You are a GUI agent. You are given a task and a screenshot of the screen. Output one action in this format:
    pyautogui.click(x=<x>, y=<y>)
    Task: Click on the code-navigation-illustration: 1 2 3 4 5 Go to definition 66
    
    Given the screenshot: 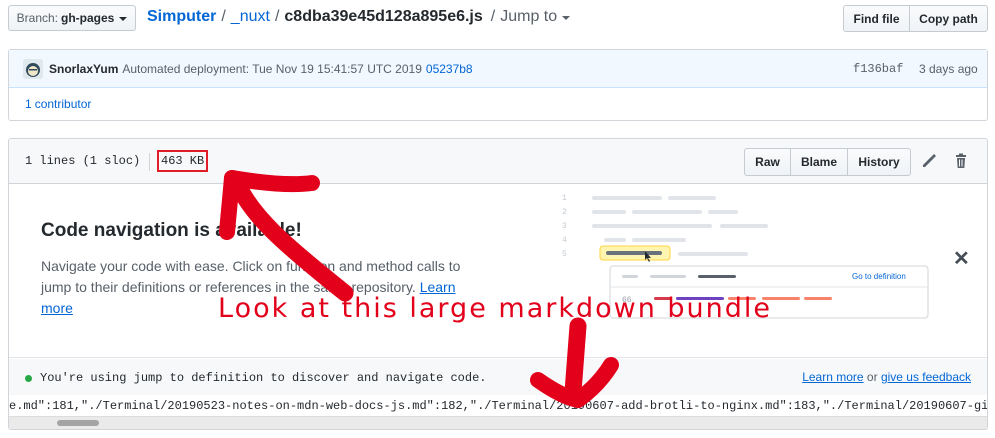 What is the action you would take?
    pyautogui.click(x=745, y=256)
    